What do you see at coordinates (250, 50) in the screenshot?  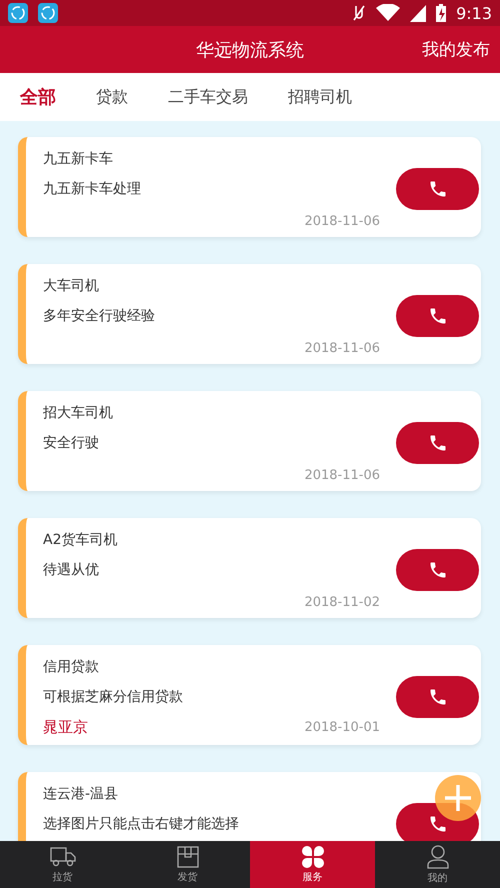 I see `app-title: 华远物流系统` at bounding box center [250, 50].